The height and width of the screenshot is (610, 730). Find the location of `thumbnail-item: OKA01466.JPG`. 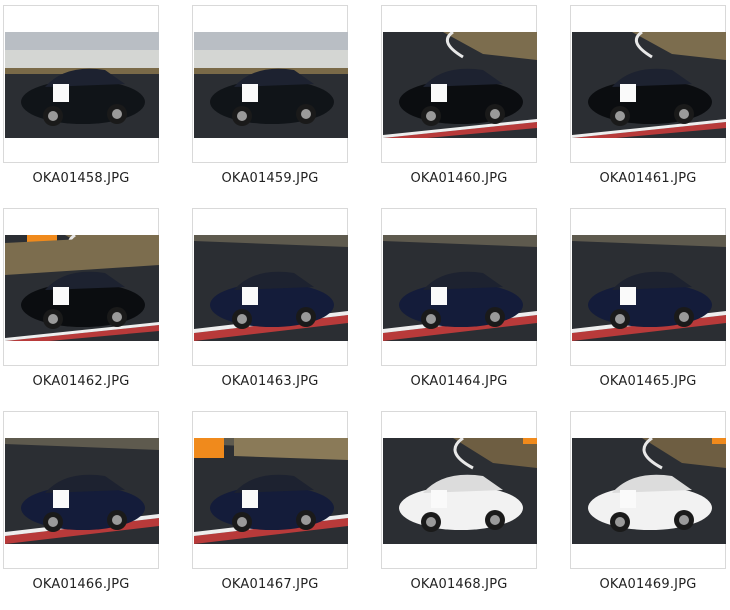

thumbnail-item: OKA01466.JPG is located at coordinates (80, 508).